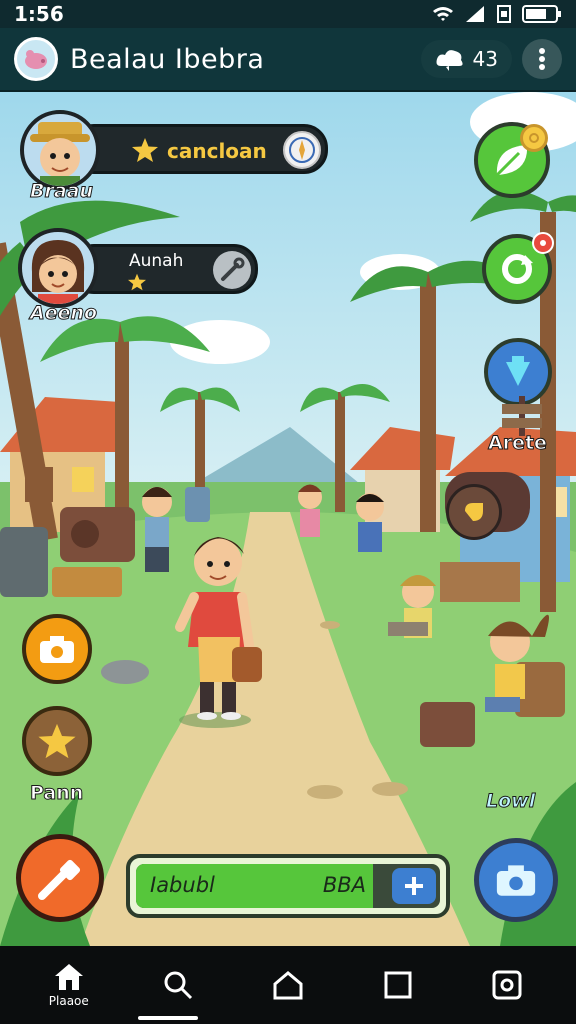  Describe the element at coordinates (522, 416) in the screenshot. I see `signpost-icon` at that location.